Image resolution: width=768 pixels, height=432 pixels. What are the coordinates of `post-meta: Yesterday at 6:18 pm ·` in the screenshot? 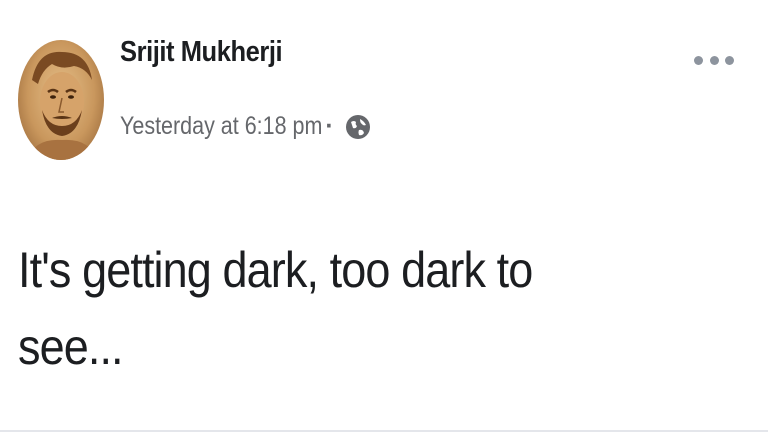 It's located at (246, 126).